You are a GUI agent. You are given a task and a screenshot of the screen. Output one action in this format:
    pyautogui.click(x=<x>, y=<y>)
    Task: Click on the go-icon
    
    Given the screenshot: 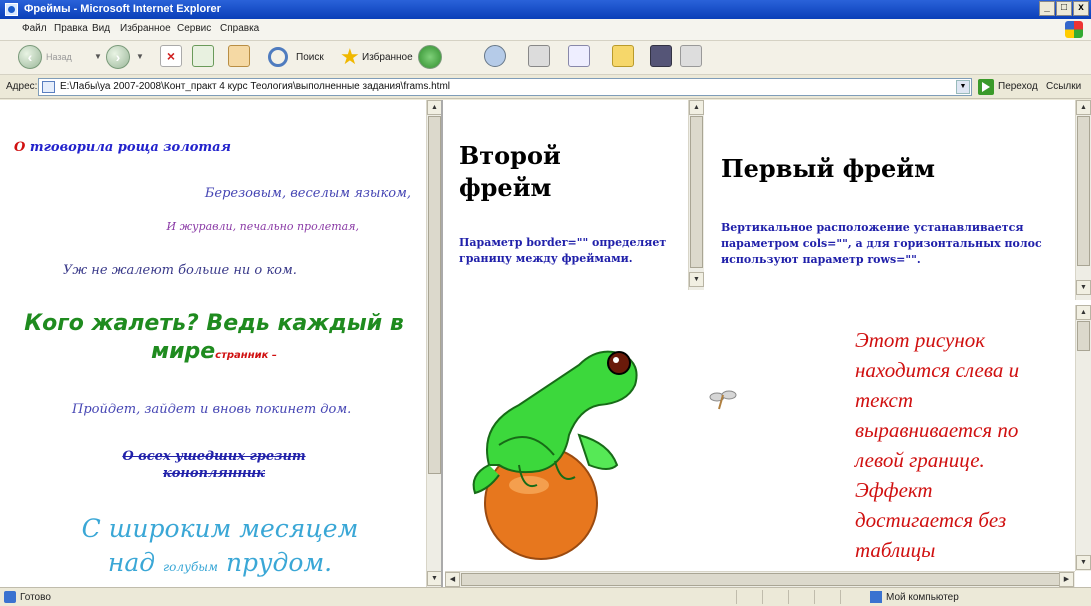 What is the action you would take?
    pyautogui.click(x=986, y=87)
    